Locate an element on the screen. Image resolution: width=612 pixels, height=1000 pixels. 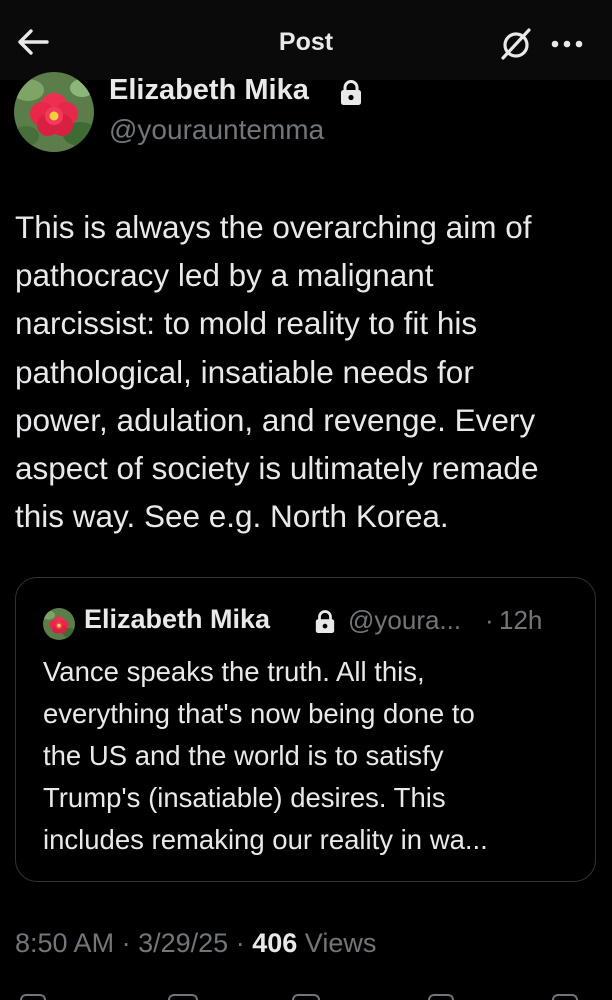
more-horizontal-icon is located at coordinates (567, 44).